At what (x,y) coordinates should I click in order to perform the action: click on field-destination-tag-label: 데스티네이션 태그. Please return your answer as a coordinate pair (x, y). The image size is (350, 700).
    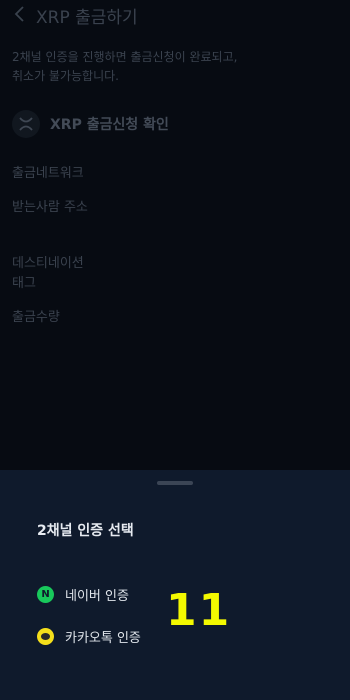
    Looking at the image, I should click on (48, 274).